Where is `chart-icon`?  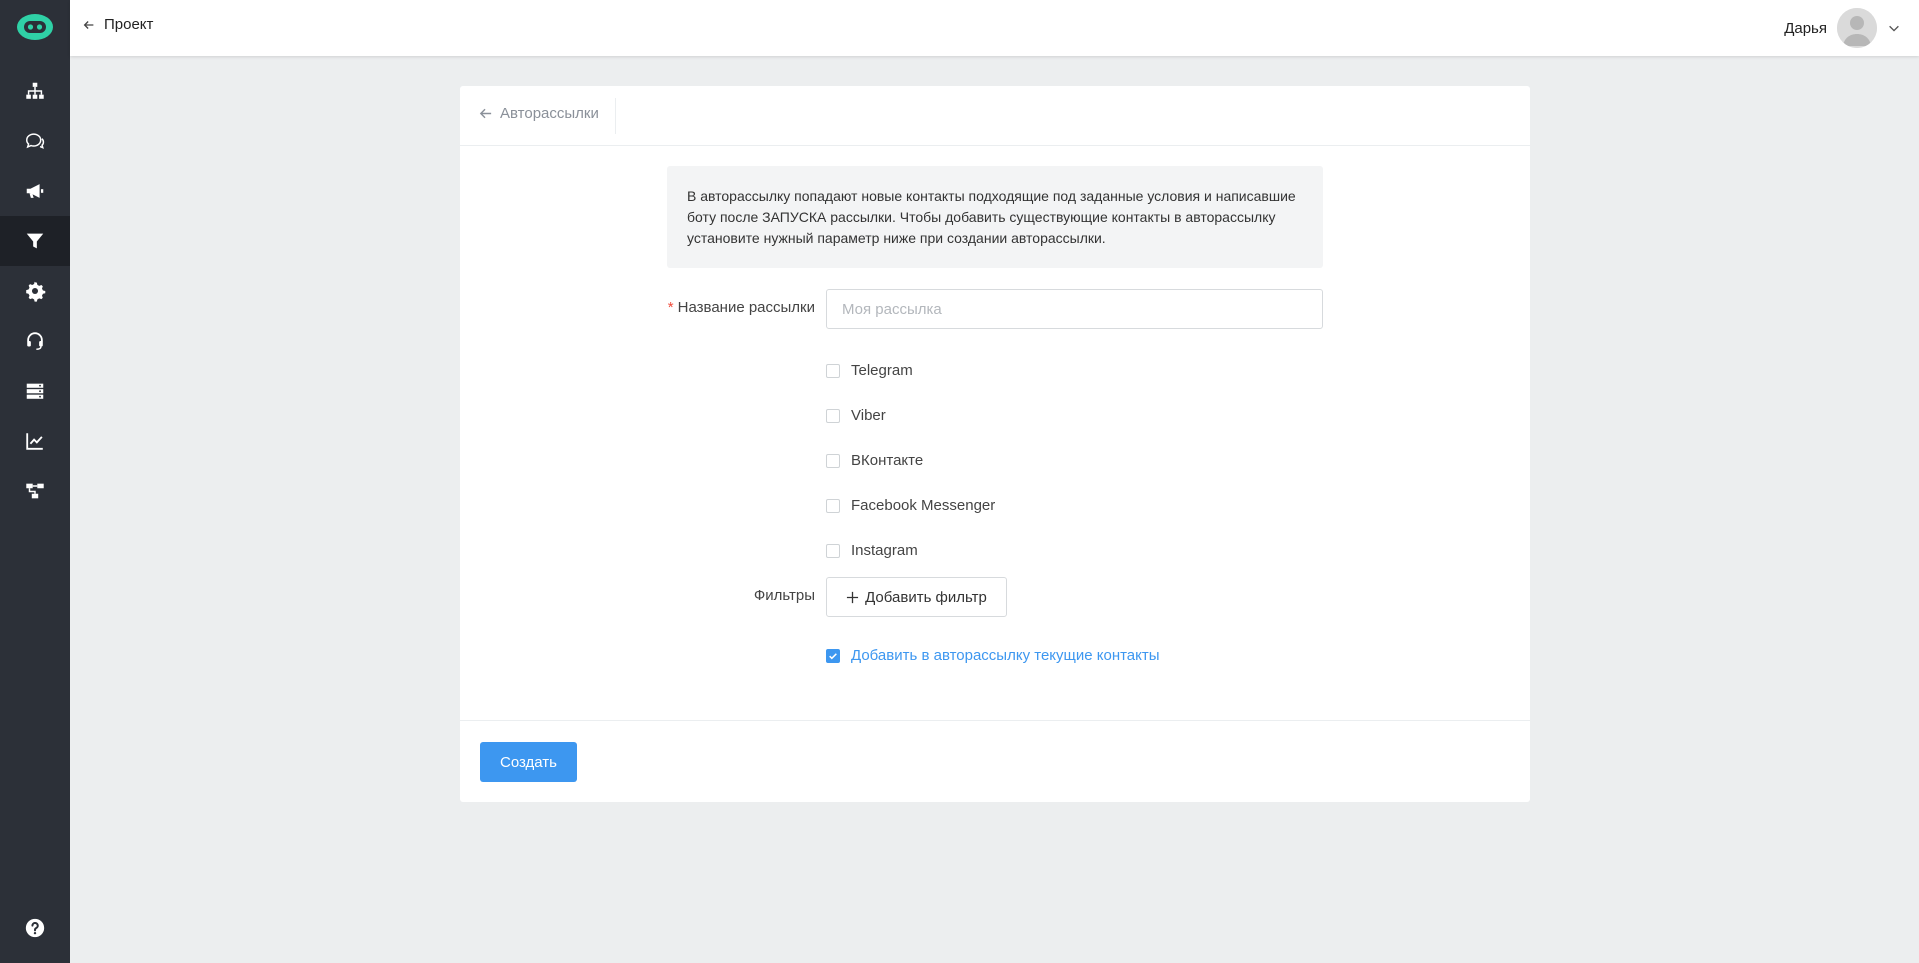 chart-icon is located at coordinates (34, 441).